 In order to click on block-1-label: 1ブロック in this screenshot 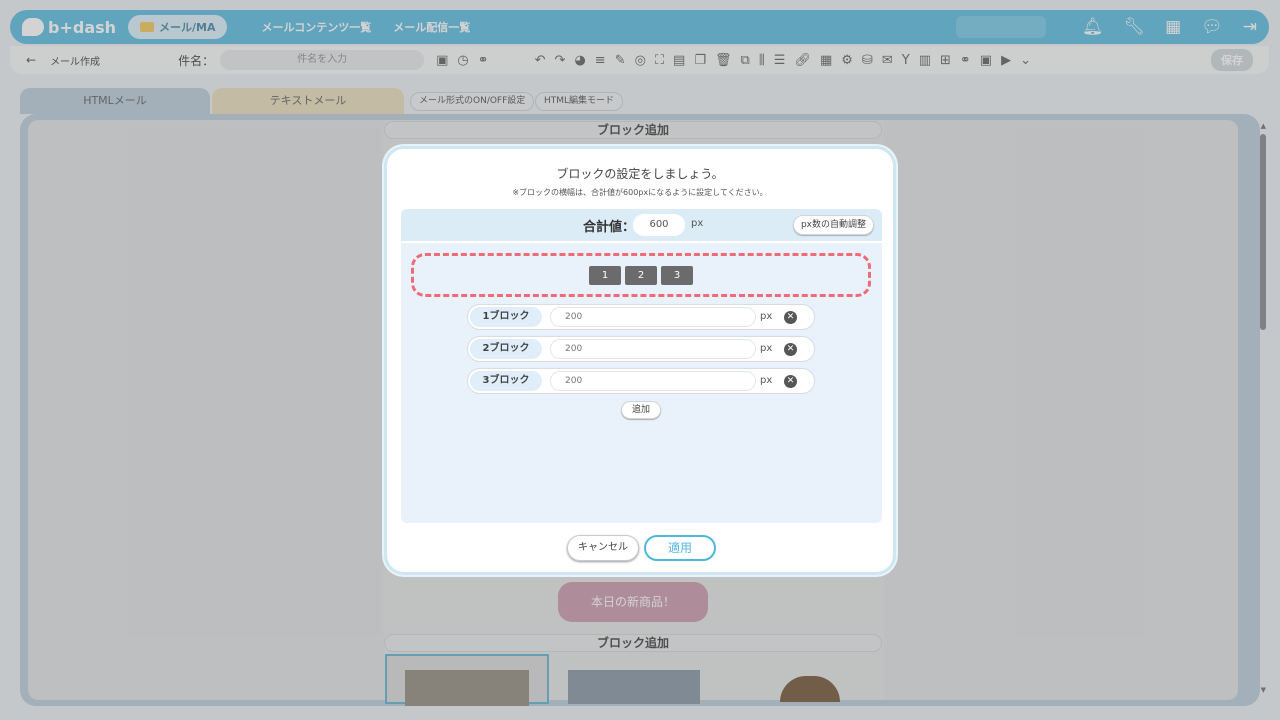, I will do `click(506, 317)`.